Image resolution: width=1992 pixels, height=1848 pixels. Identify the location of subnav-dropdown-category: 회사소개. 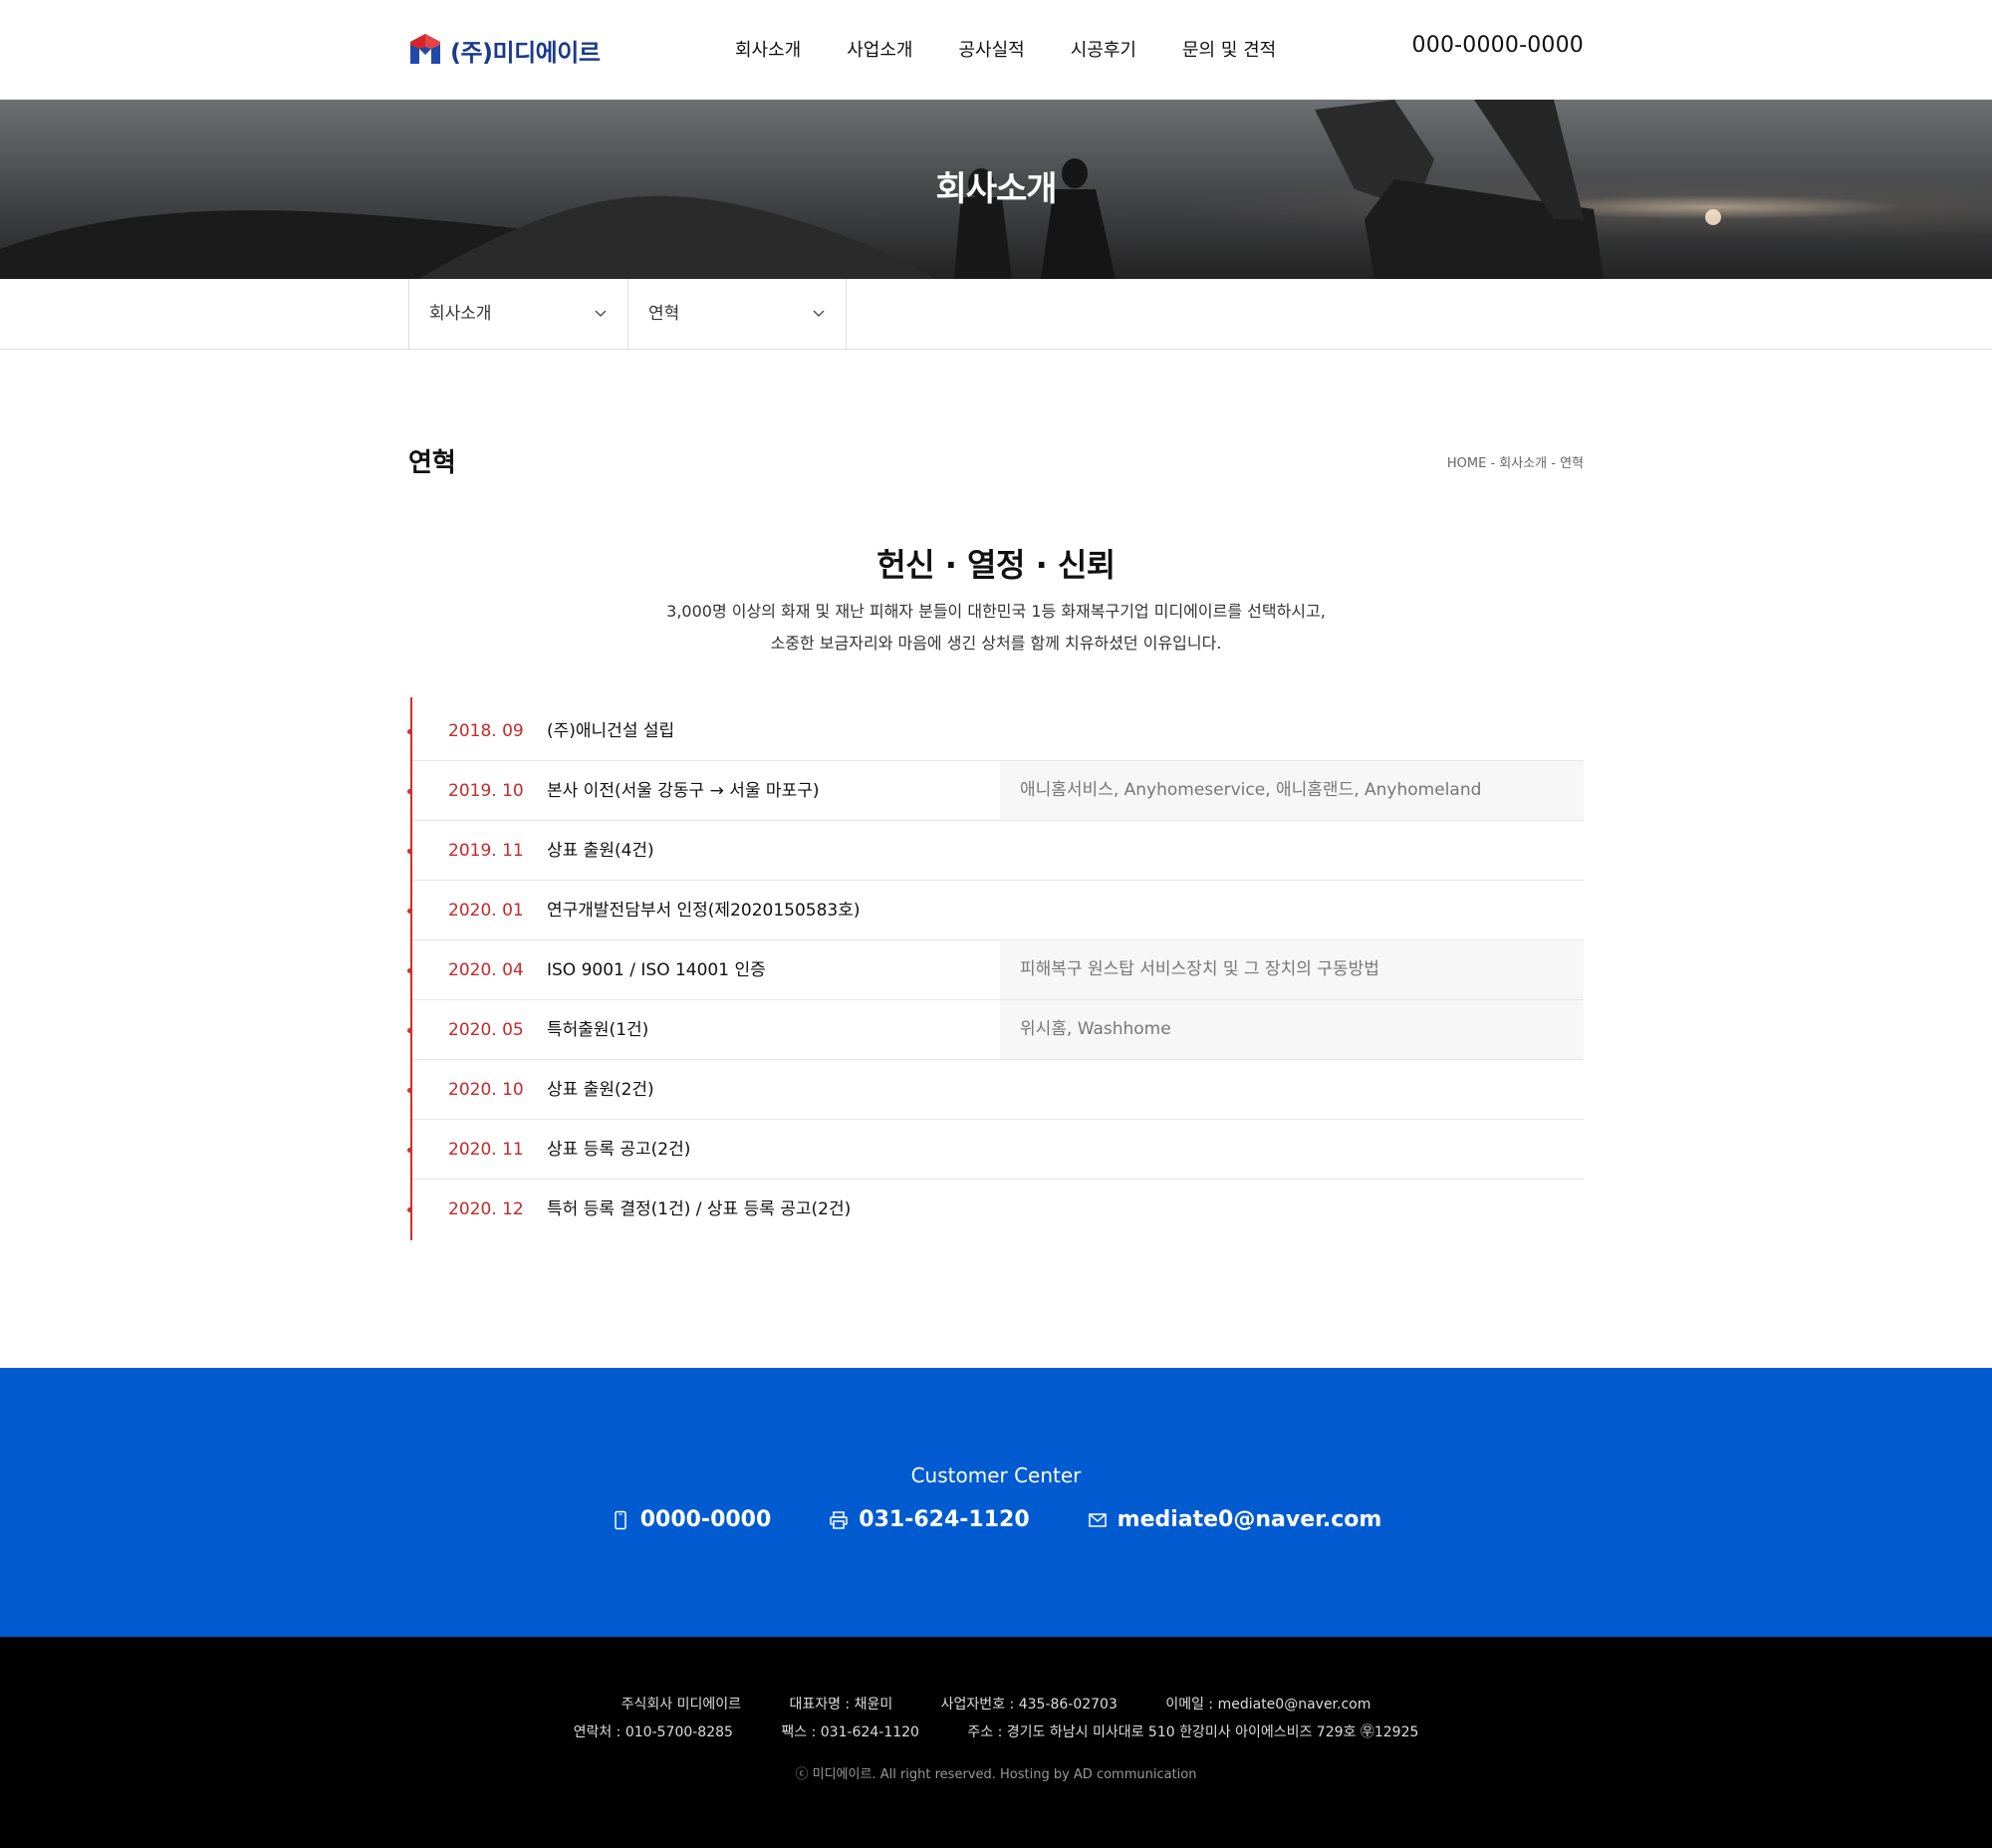
(517, 314).